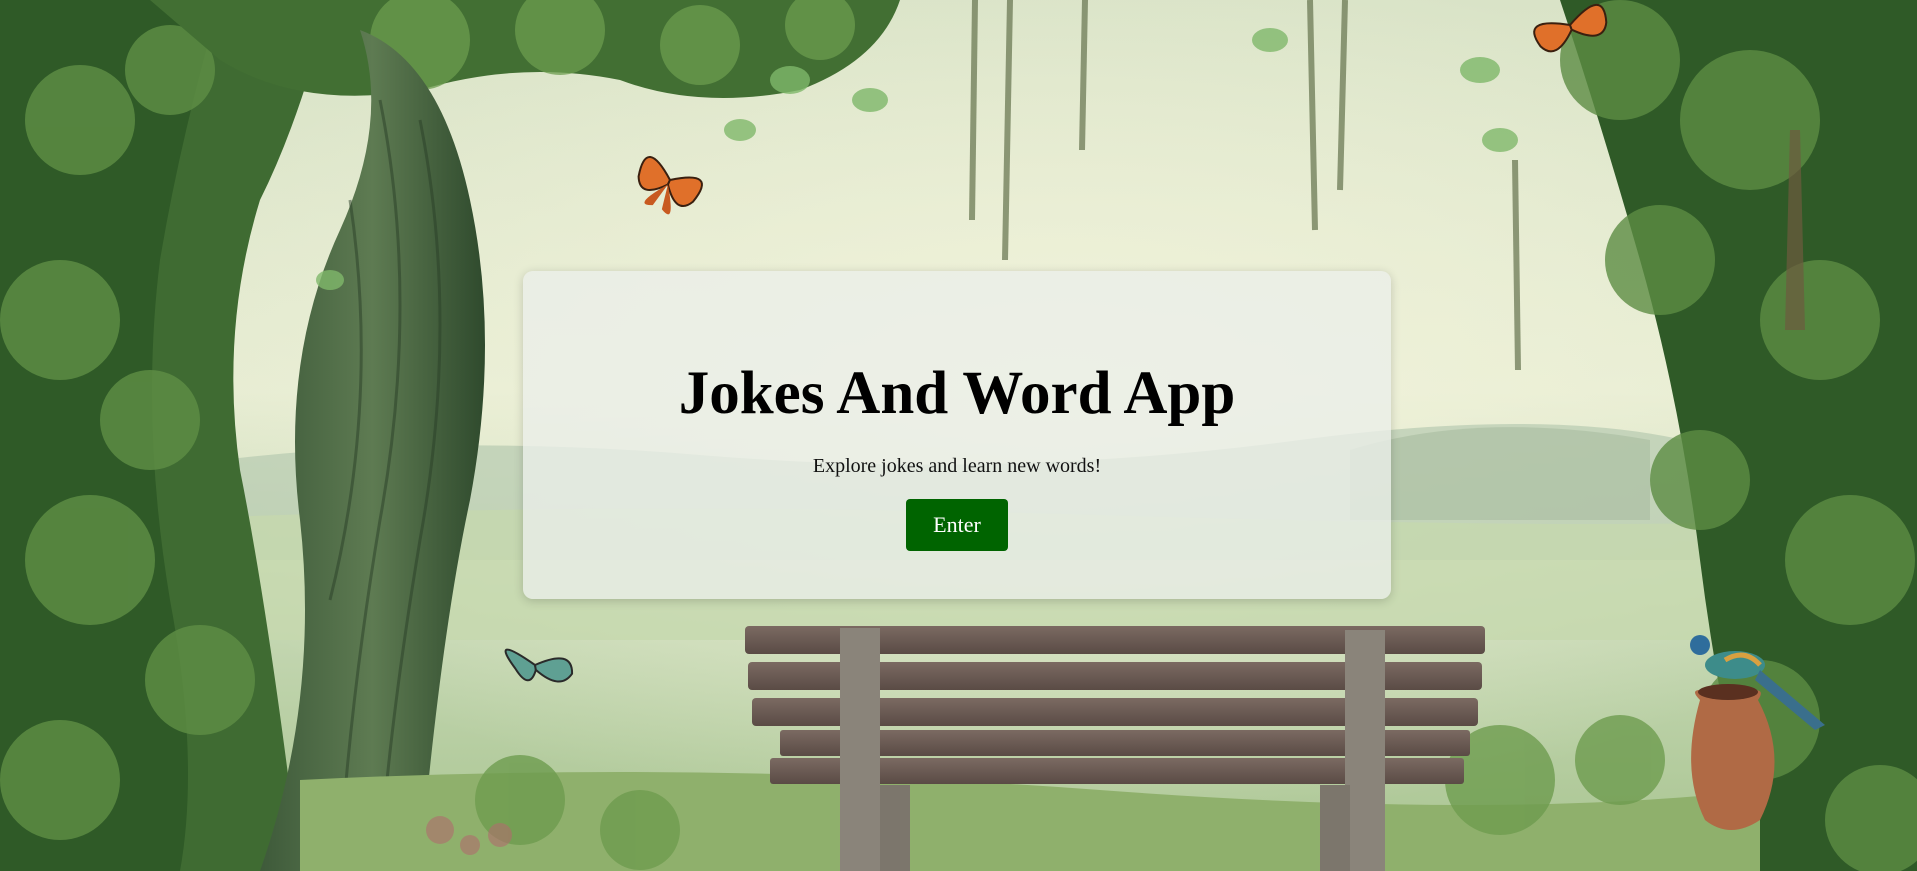  Describe the element at coordinates (957, 466) in the screenshot. I see `page-subtitle: Explore jokes and learn new words!` at that location.